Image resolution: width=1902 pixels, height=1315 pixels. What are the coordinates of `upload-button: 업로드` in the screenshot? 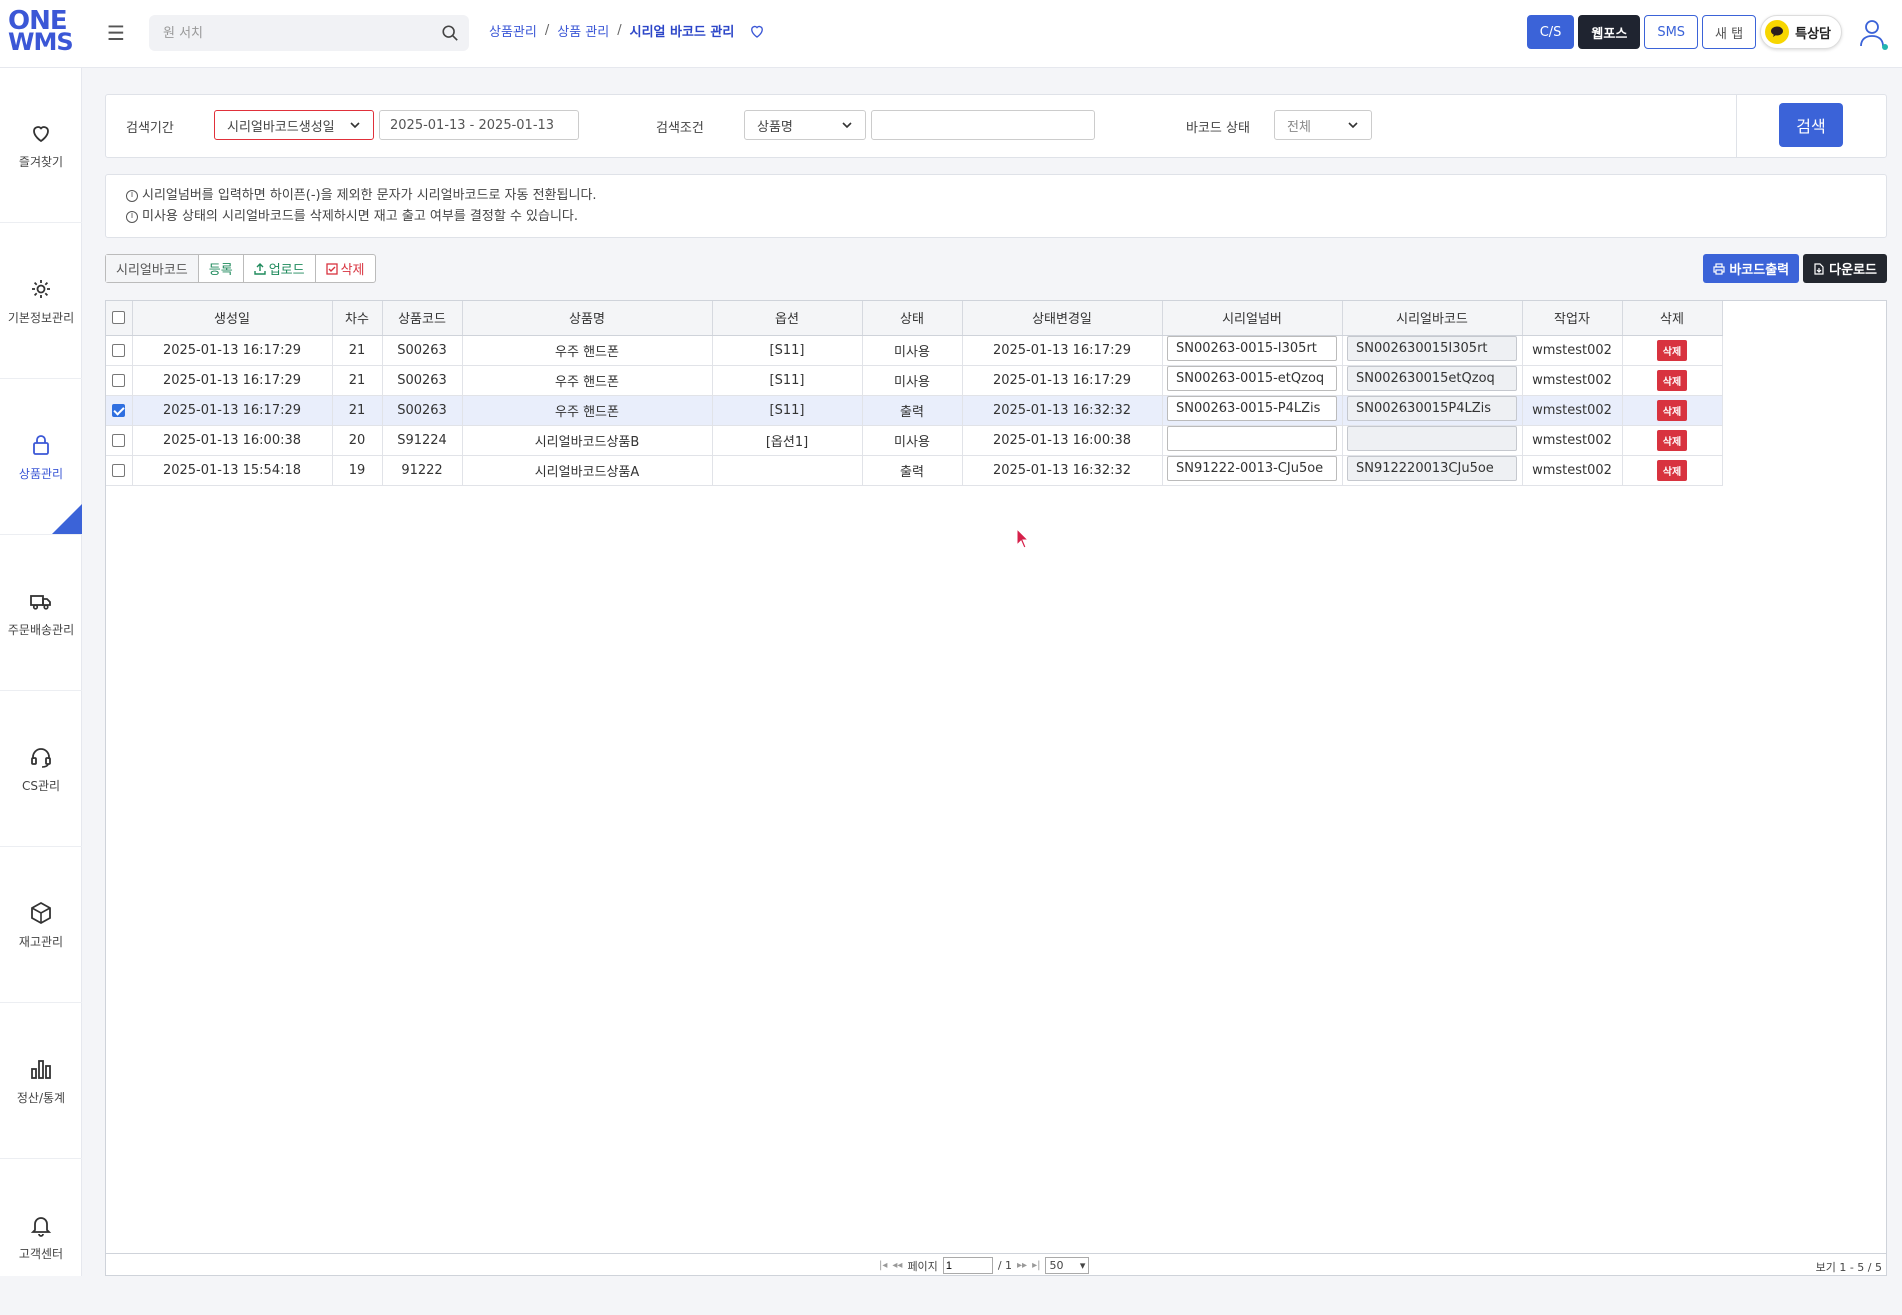 It's located at (280, 268).